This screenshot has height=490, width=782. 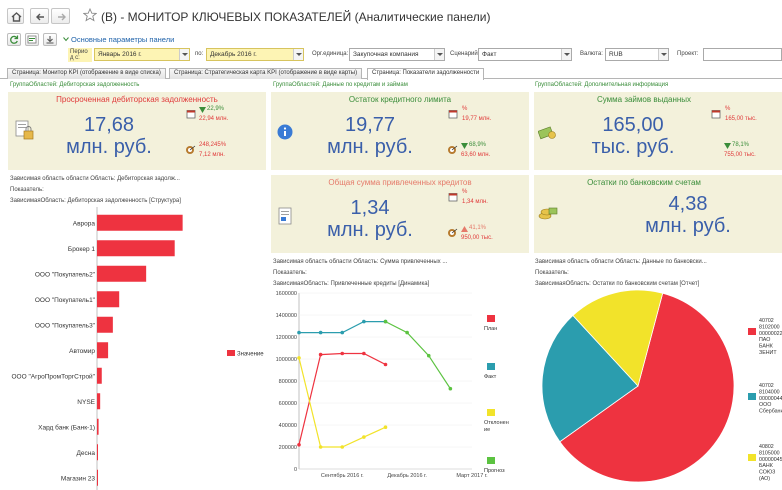 I want to click on panel-settings-icon, so click(x=32, y=39).